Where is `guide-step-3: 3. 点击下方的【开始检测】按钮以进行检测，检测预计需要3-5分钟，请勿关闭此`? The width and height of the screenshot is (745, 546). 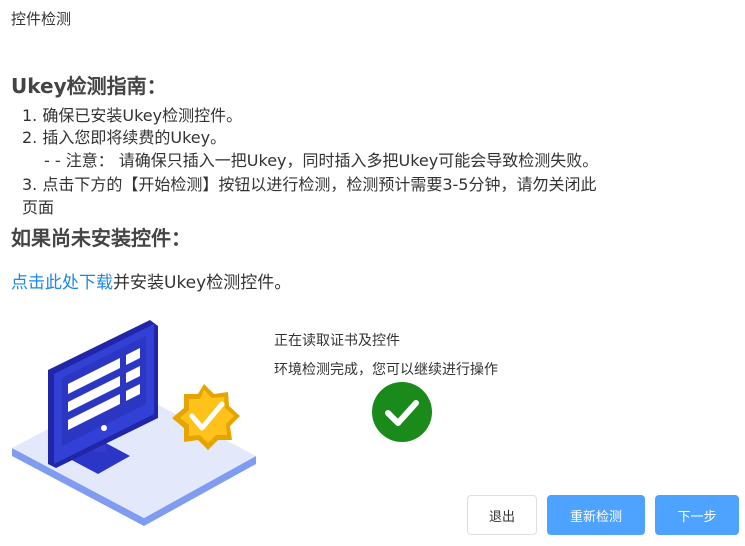
guide-step-3: 3. 点击下方的【开始检测】按钮以进行检测，检测预计需要3-5分钟，请勿关闭此 is located at coordinates (309, 184).